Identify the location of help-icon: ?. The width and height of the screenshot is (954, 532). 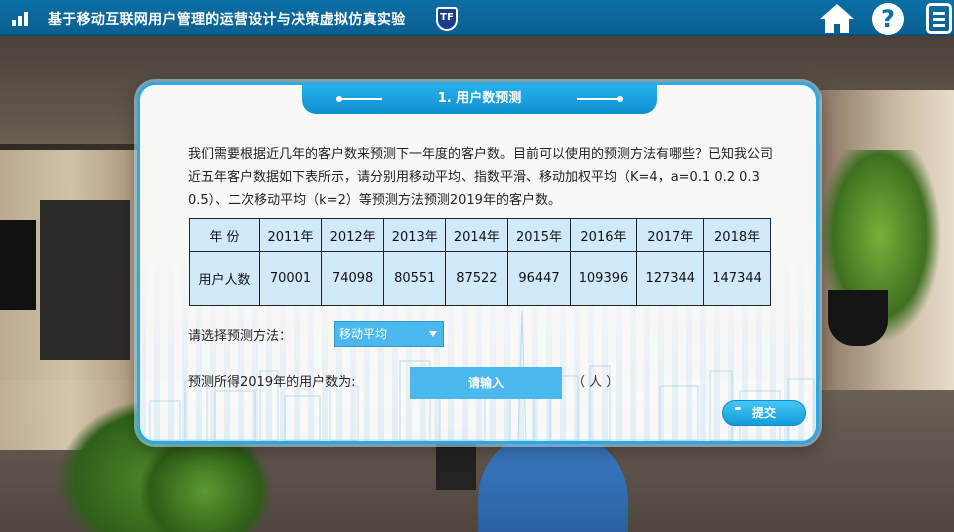
(888, 19).